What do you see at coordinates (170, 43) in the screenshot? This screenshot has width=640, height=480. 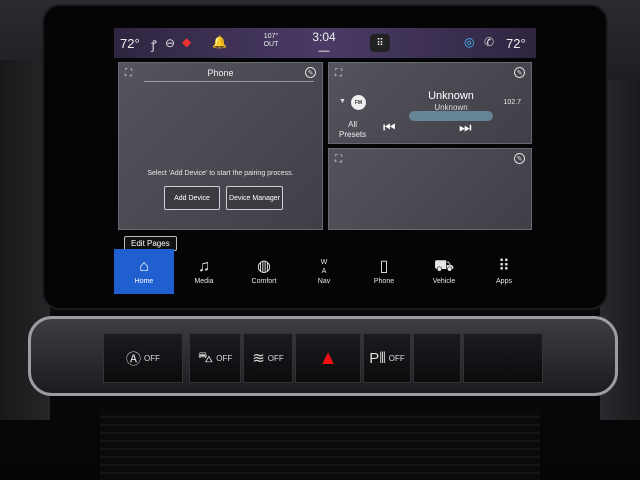 I see `heated-wheel-icon: ⊖` at bounding box center [170, 43].